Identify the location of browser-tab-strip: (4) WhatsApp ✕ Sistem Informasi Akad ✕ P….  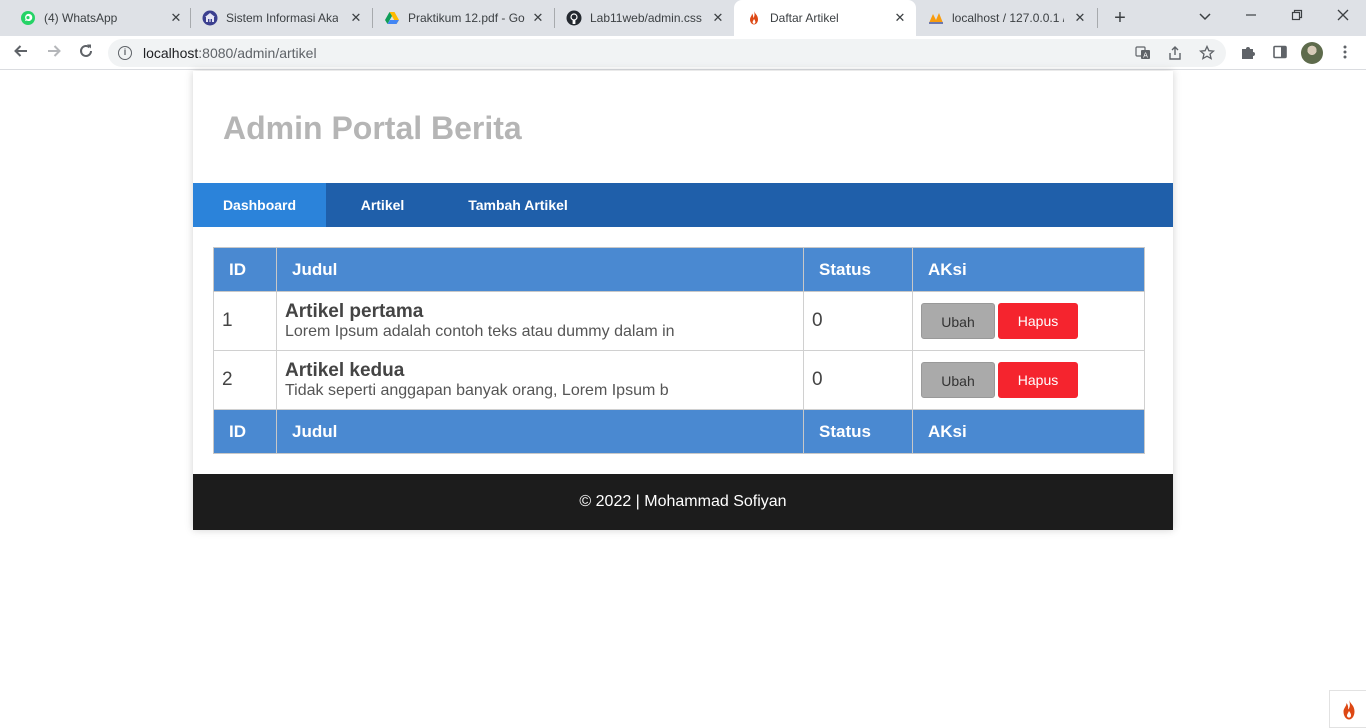
(683, 18).